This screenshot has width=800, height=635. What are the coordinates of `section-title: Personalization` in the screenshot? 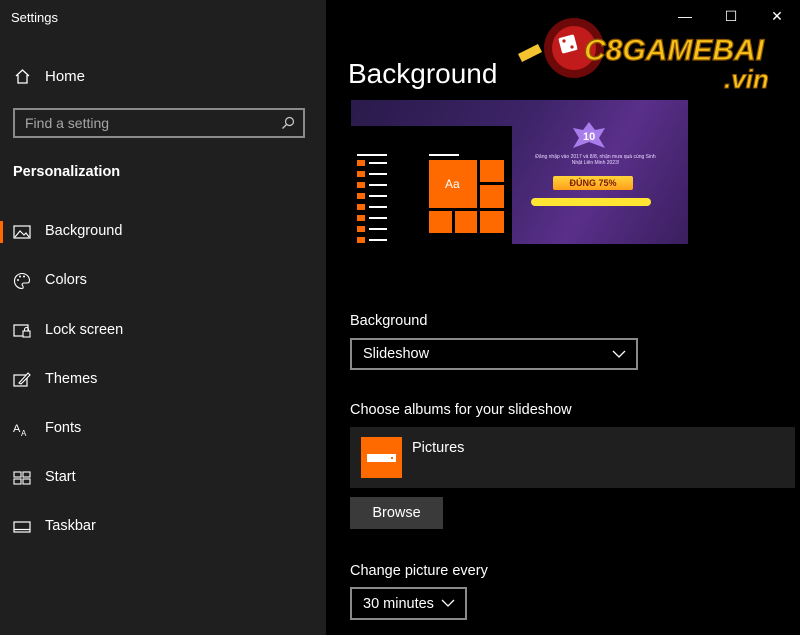 It's located at (67, 172).